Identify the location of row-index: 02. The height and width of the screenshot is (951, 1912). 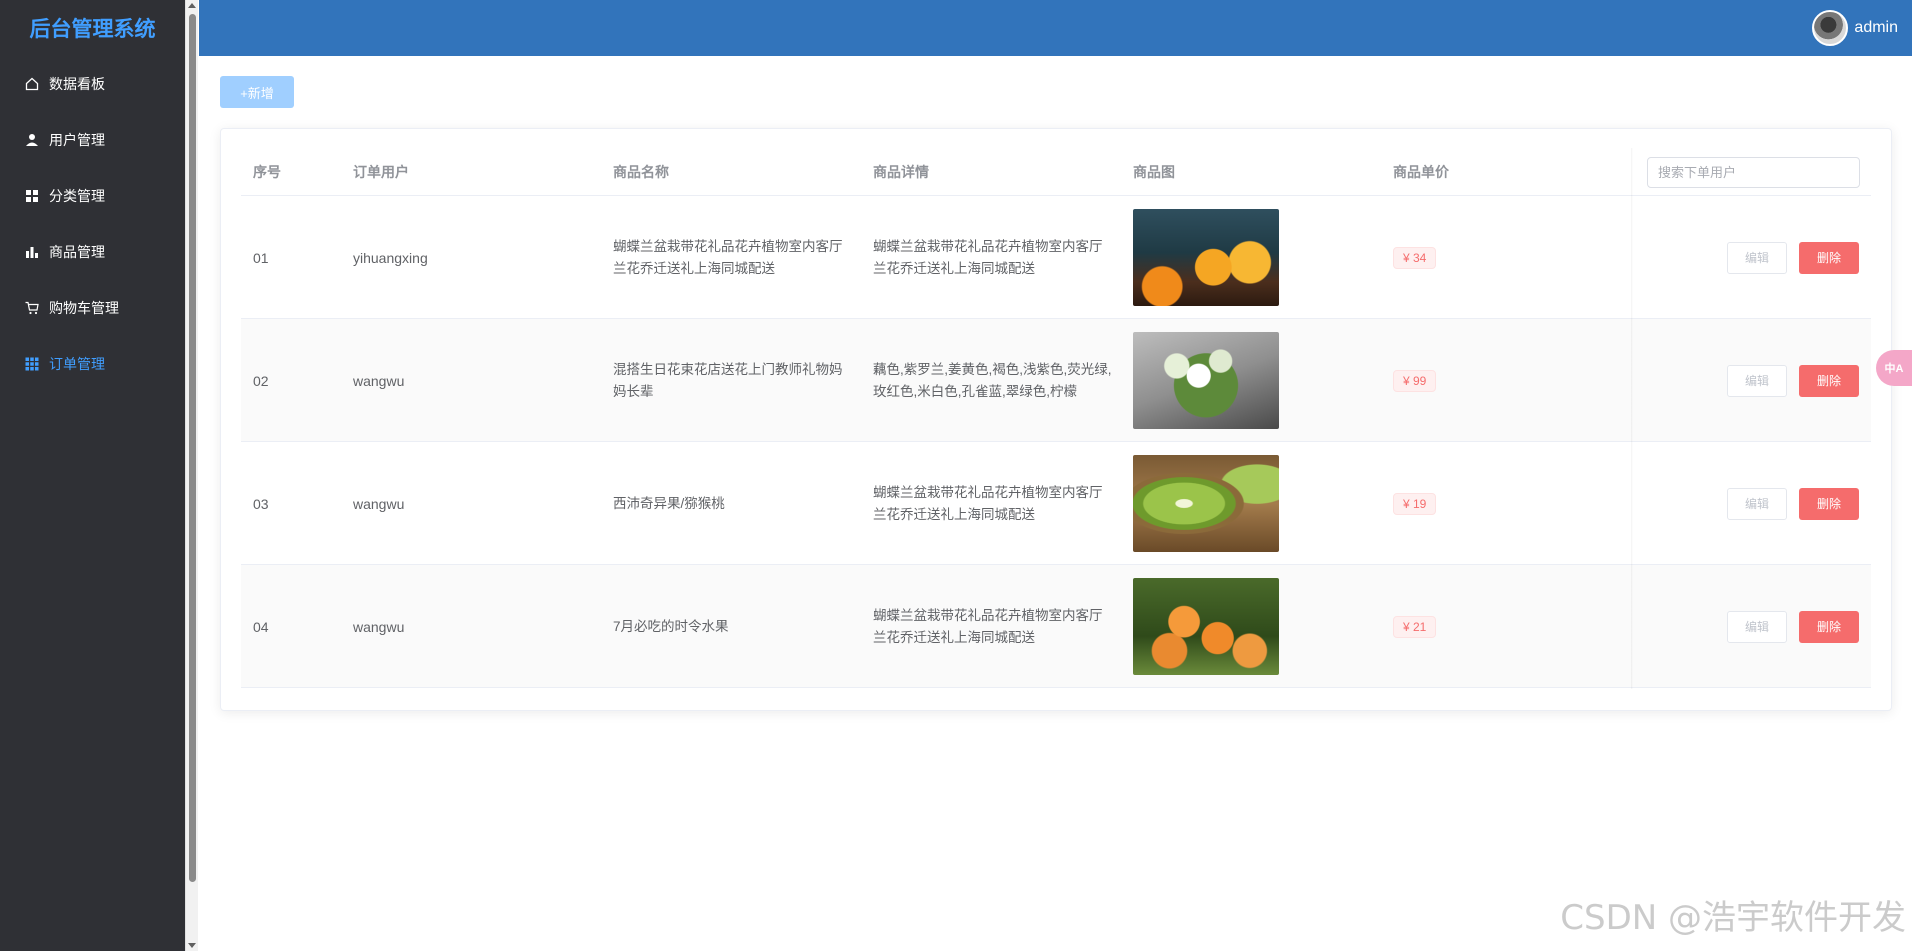
(261, 380).